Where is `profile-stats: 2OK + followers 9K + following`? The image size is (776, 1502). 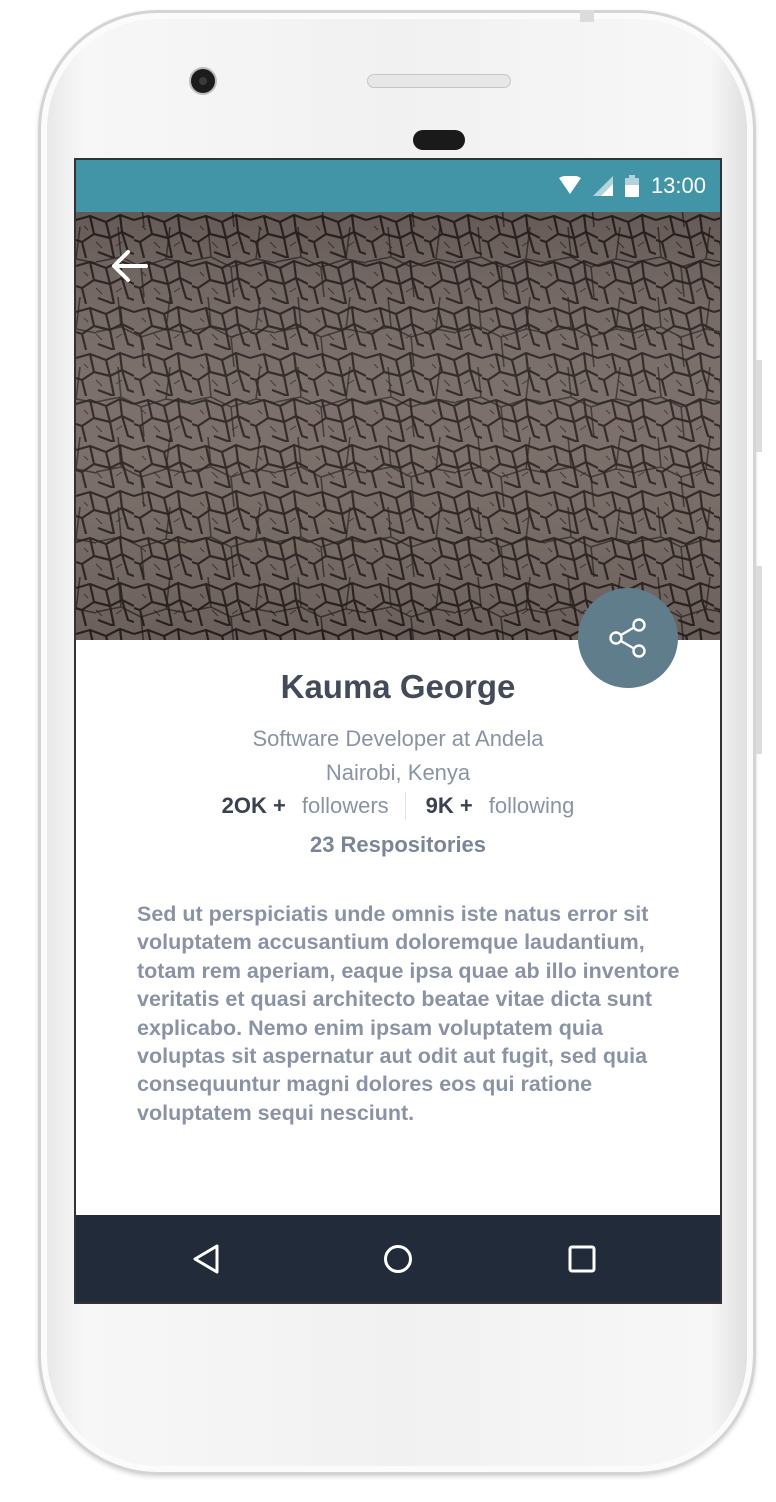 profile-stats: 2OK + followers 9K + following is located at coordinates (398, 806).